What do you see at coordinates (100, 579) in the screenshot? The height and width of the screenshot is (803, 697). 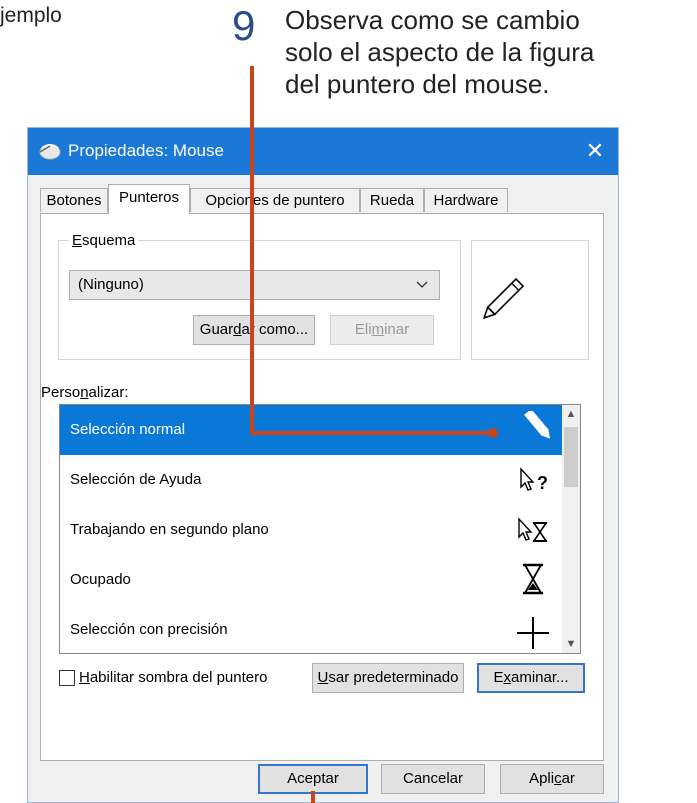 I see `list-item-label: Ocupado` at bounding box center [100, 579].